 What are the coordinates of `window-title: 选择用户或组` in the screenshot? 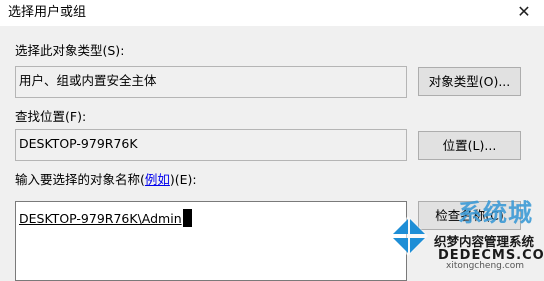 It's located at (47, 12).